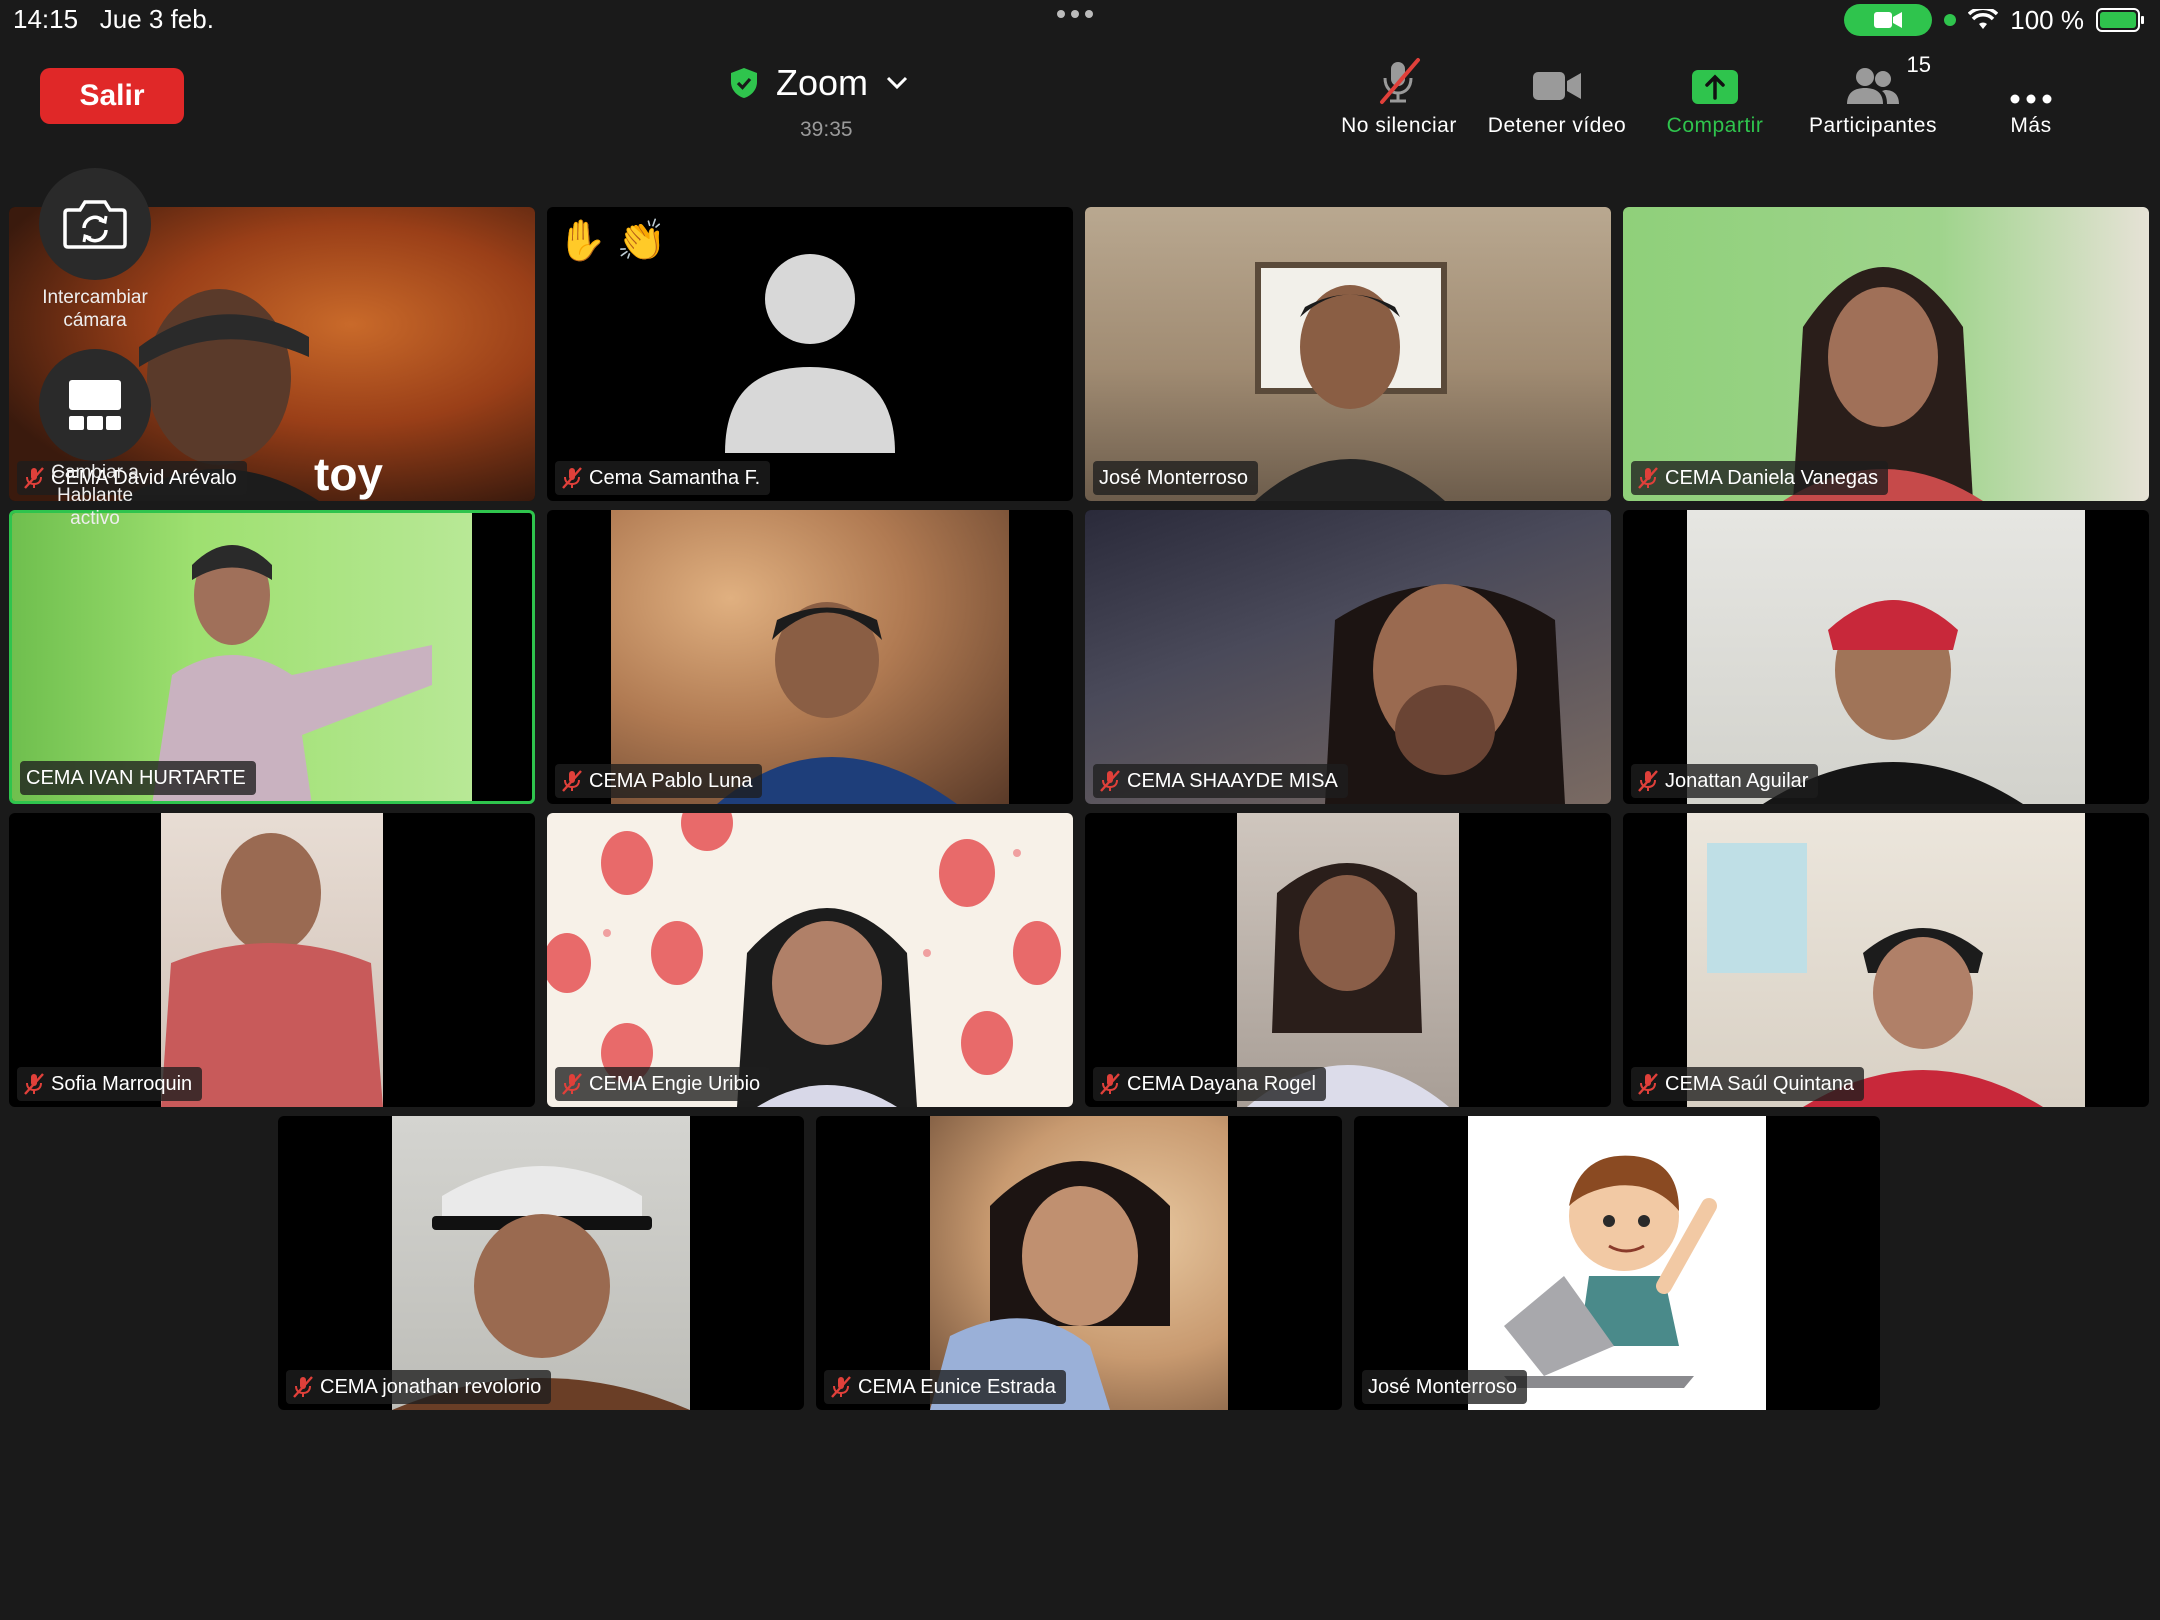 The height and width of the screenshot is (1620, 2160). What do you see at coordinates (1715, 80) in the screenshot?
I see `share-screen-icon` at bounding box center [1715, 80].